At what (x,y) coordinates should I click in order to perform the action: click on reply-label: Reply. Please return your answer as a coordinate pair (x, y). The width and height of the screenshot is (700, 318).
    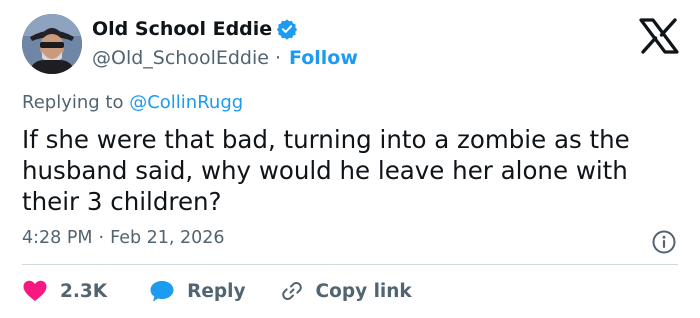
    Looking at the image, I should click on (216, 291).